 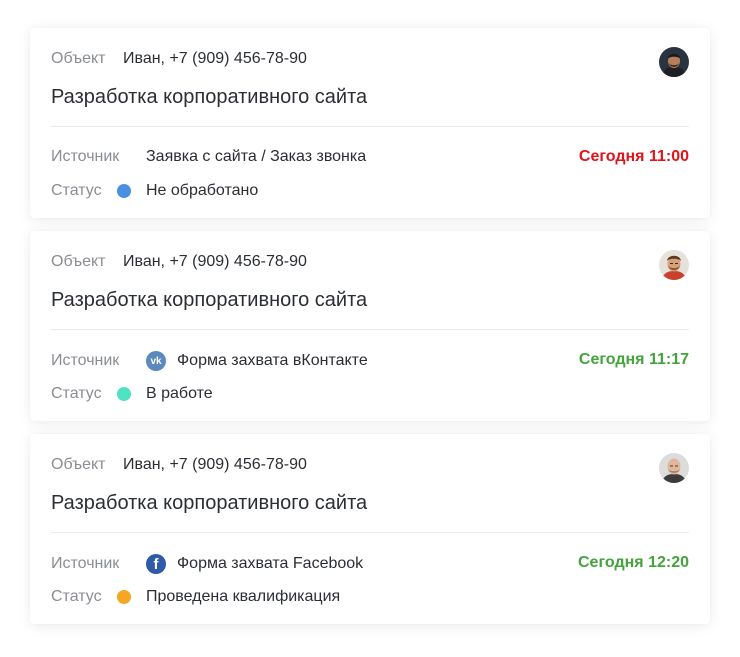 I want to click on source-row: Источник Заявка с сайта / Заказ звонка, so click(x=208, y=157).